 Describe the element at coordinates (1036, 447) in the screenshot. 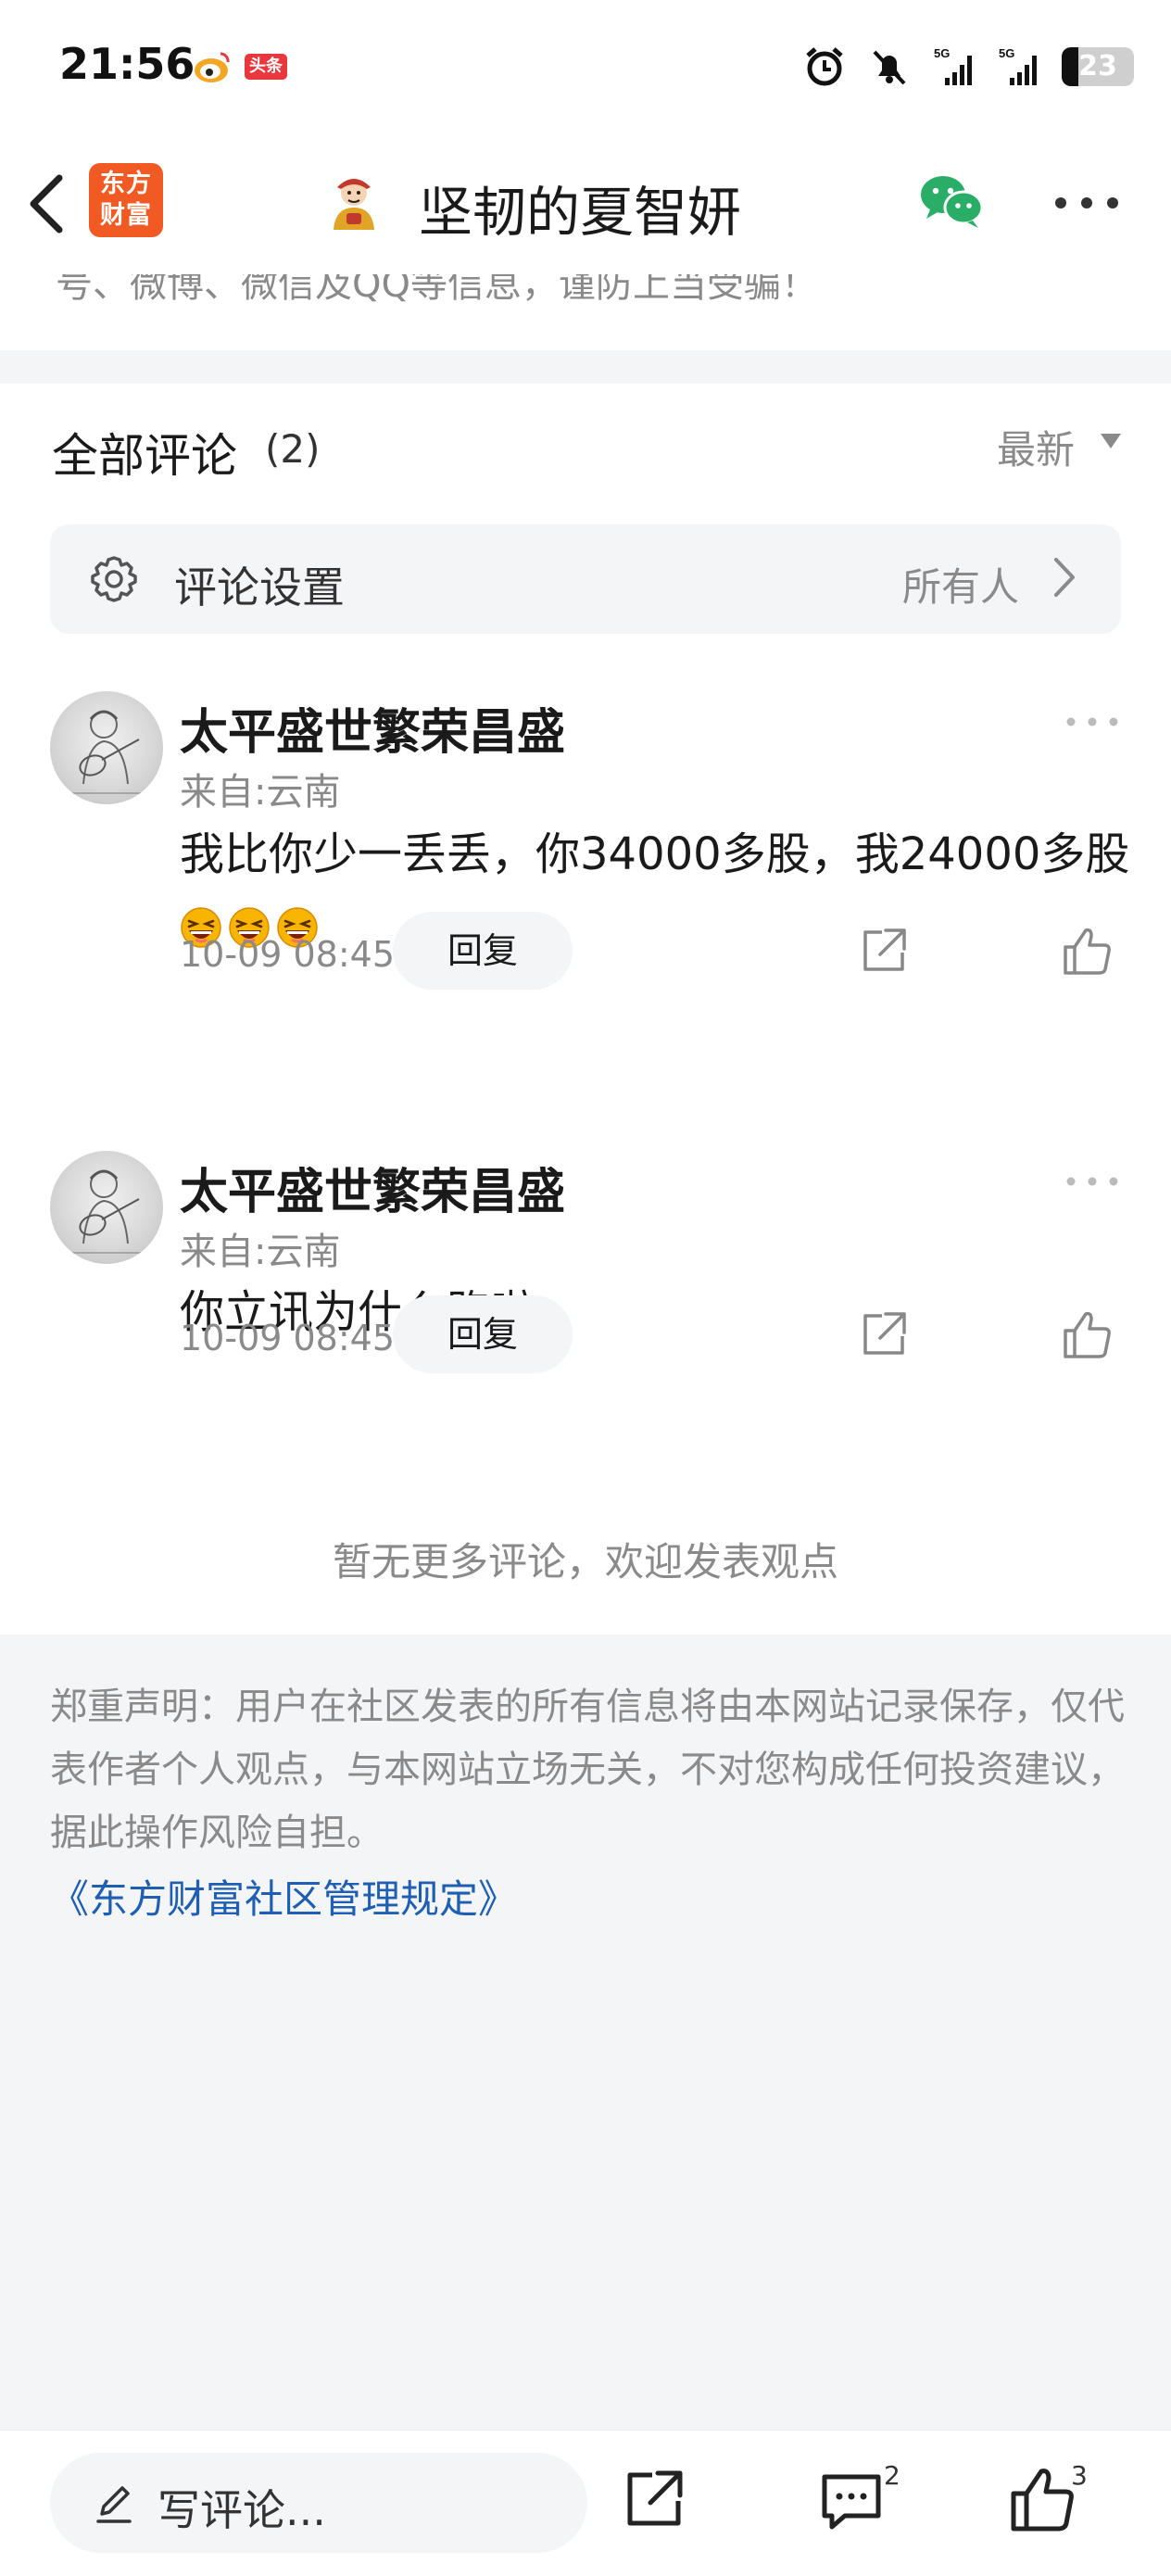

I see `sort-dropdown: 最新` at that location.